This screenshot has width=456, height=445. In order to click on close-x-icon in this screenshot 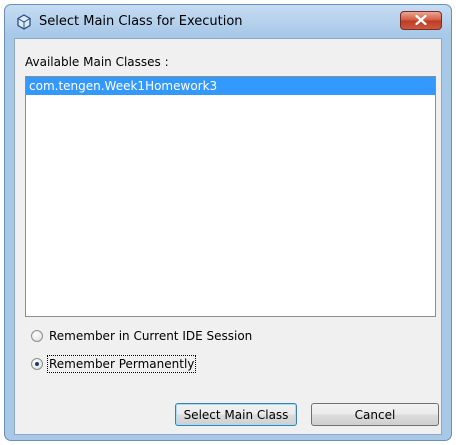, I will do `click(421, 21)`.